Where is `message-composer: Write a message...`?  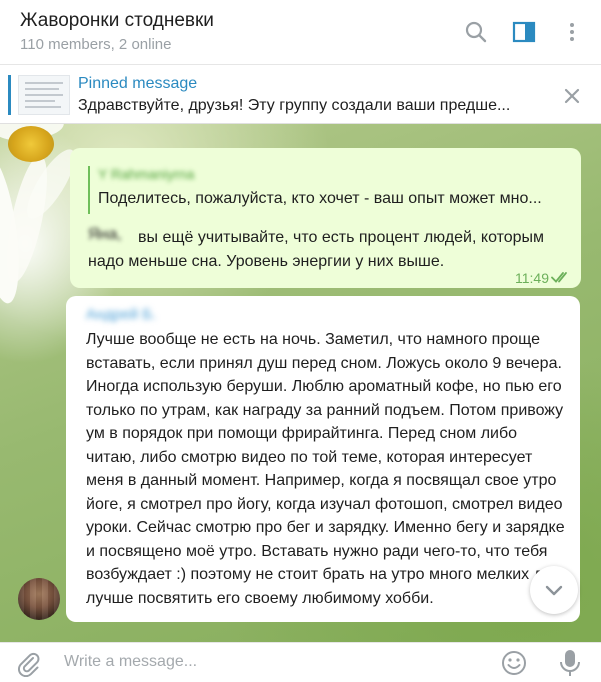
message-composer: Write a message... is located at coordinates (300, 662).